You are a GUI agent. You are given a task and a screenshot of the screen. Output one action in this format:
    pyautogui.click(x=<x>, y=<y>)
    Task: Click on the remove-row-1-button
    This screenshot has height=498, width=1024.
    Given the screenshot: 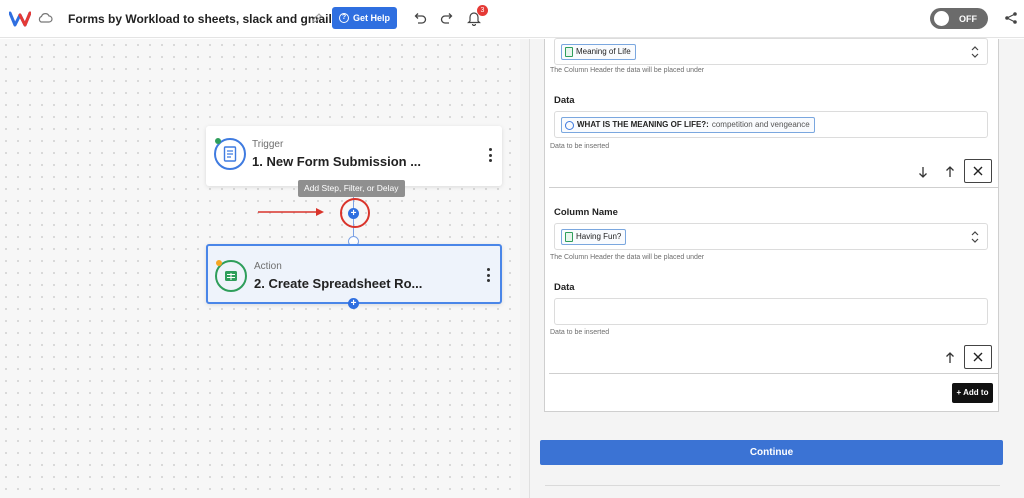 What is the action you would take?
    pyautogui.click(x=978, y=171)
    